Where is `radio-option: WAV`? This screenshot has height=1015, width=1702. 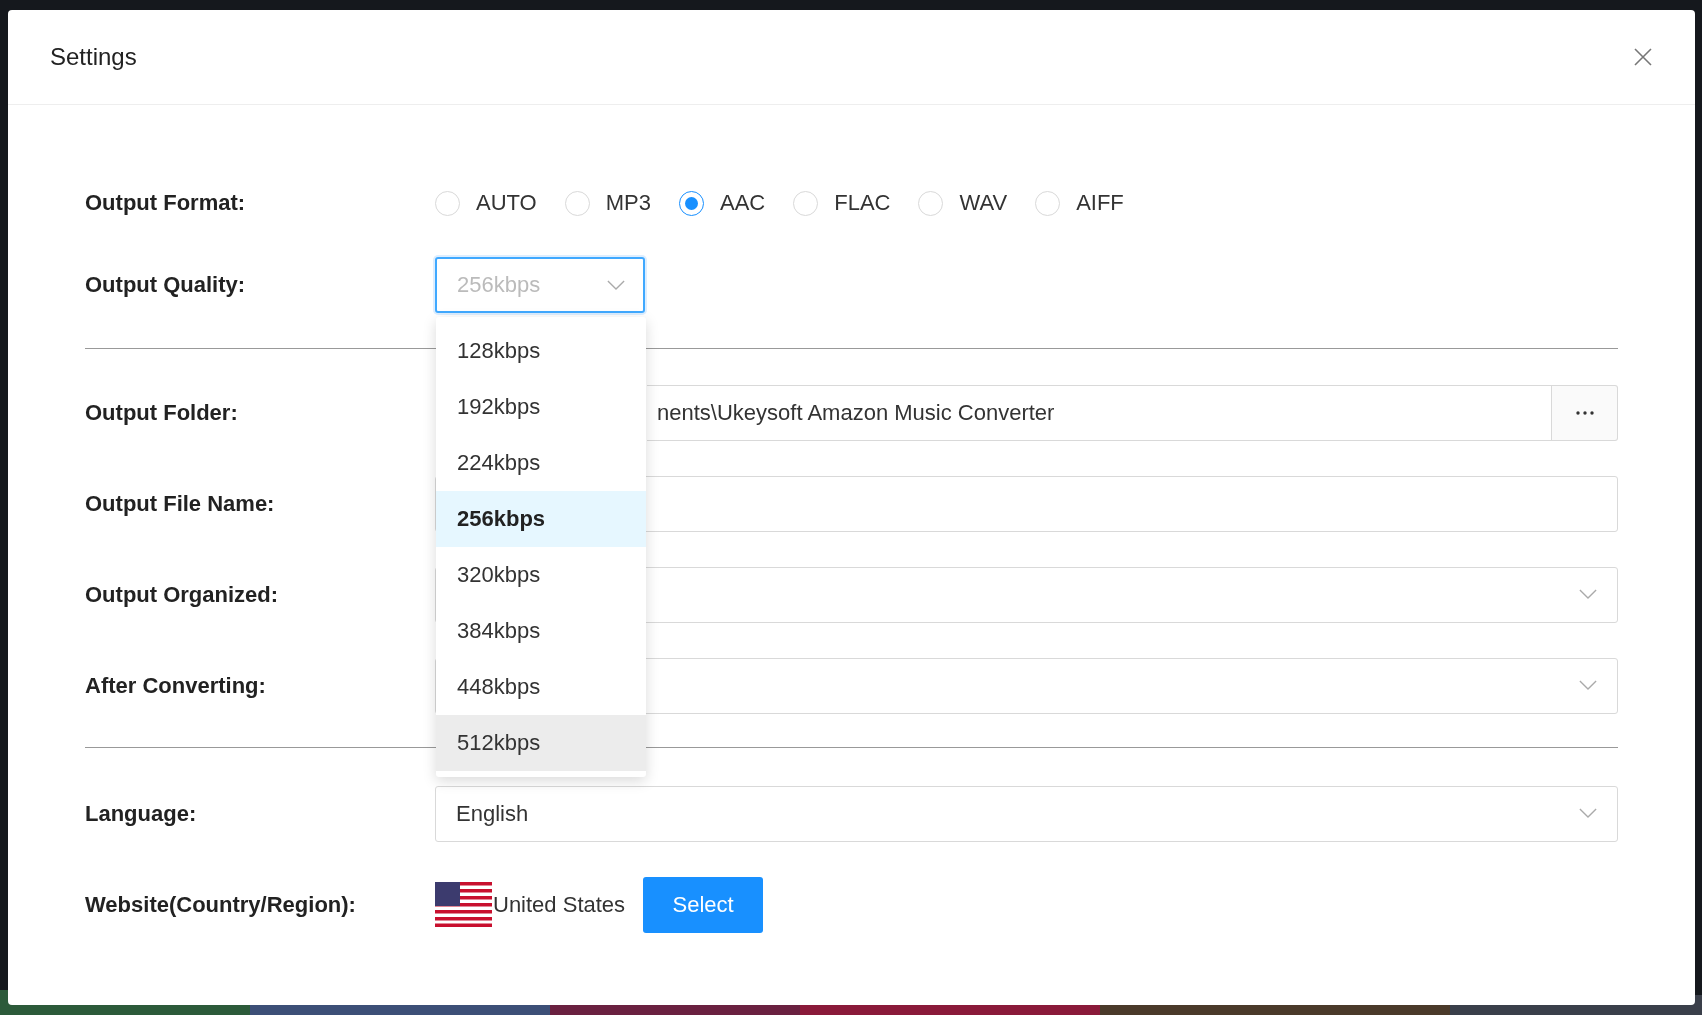 radio-option: WAV is located at coordinates (963, 203).